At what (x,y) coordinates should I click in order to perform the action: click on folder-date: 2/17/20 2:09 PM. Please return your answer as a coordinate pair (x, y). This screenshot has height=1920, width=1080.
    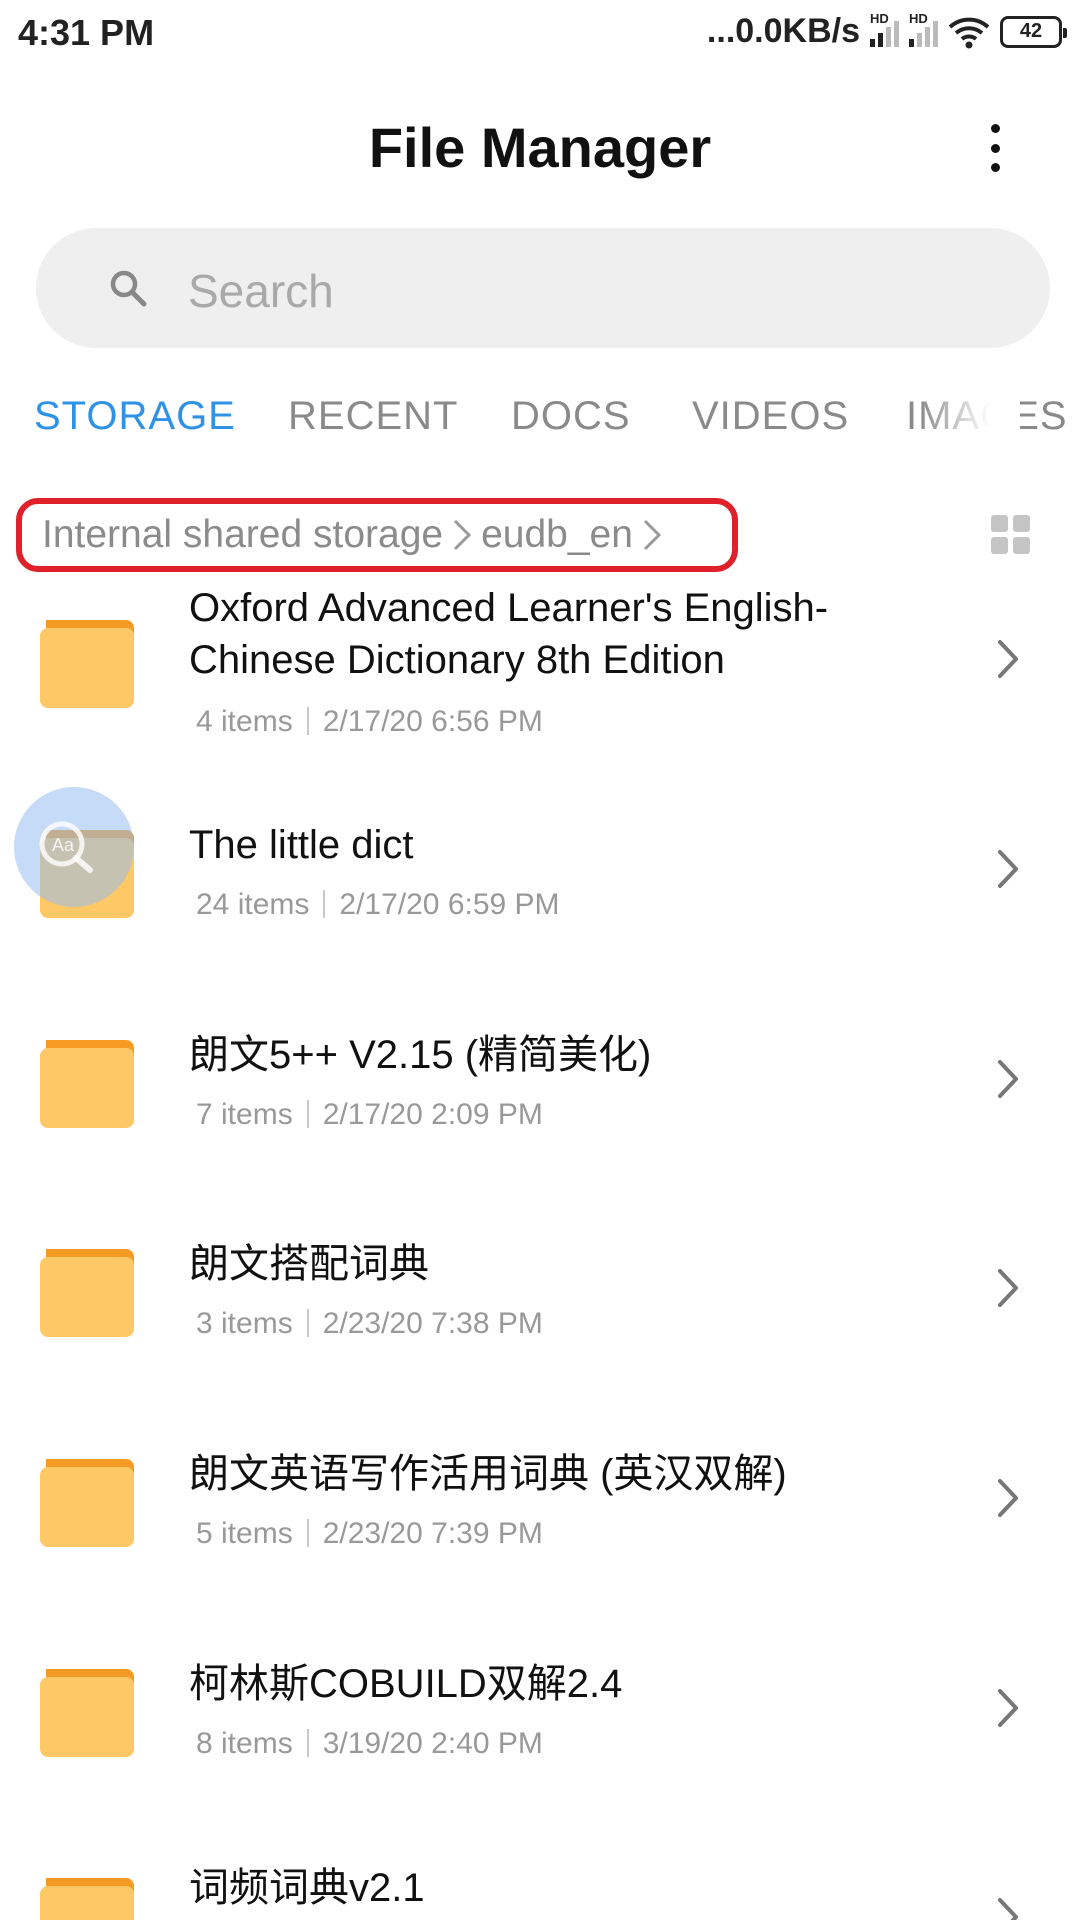
    Looking at the image, I should click on (432, 1114).